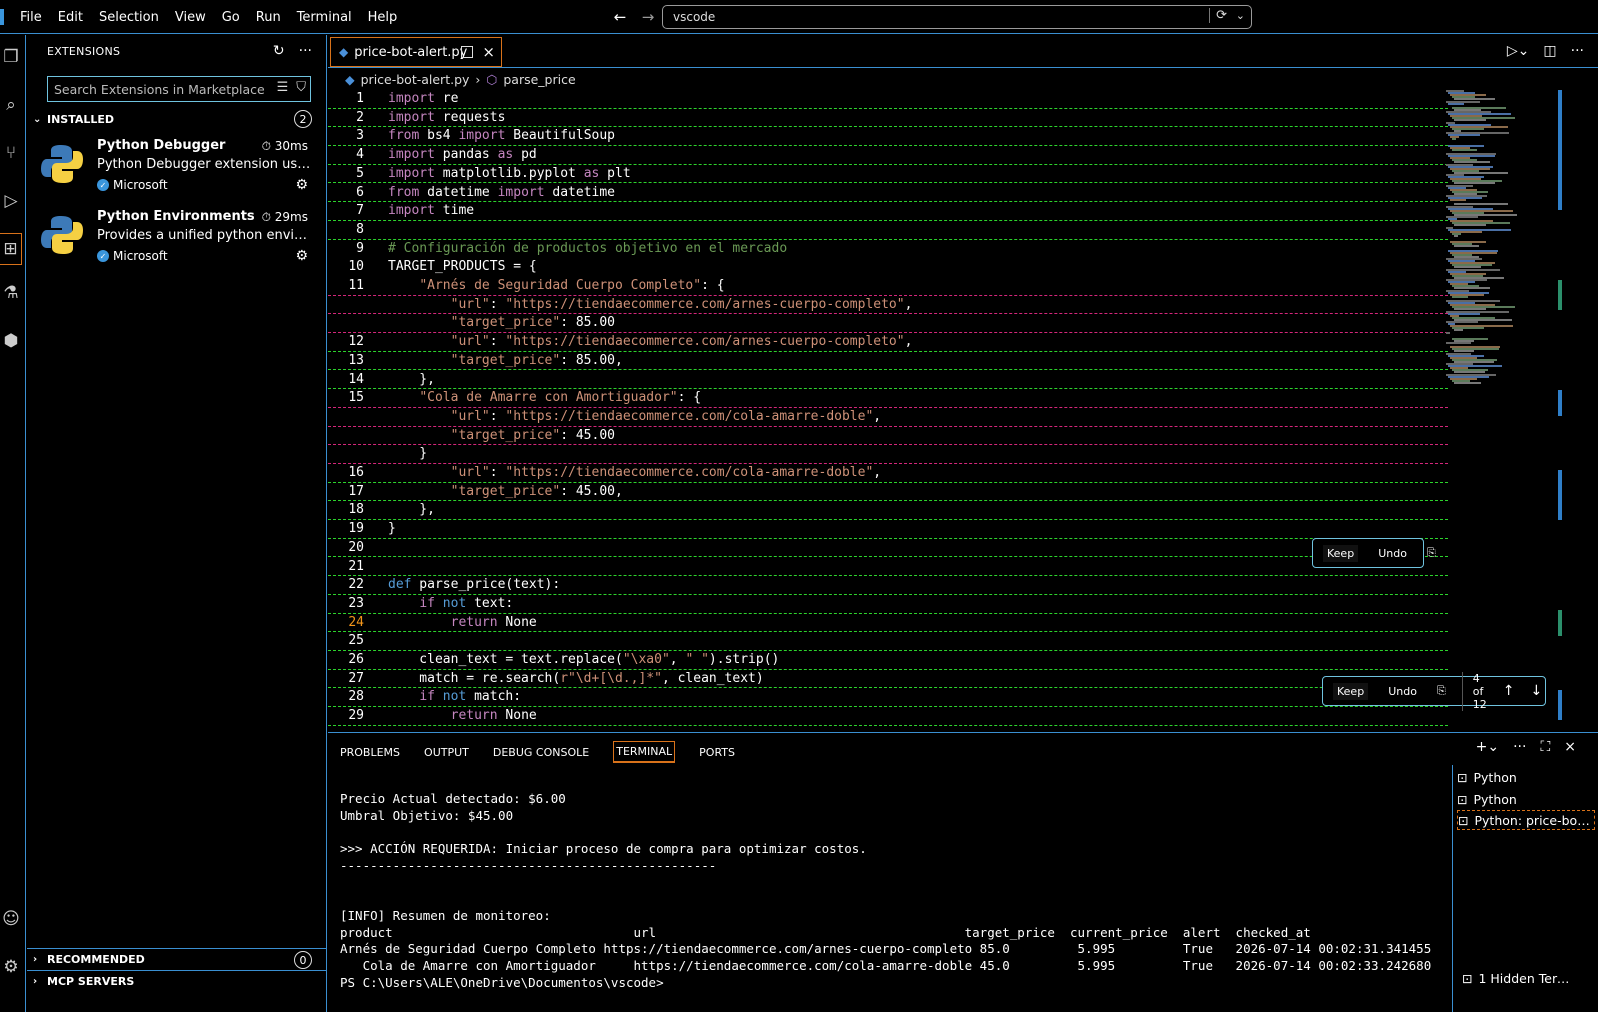 This screenshot has height=1012, width=1598. What do you see at coordinates (179, 89) in the screenshot?
I see `extensions-search-input: Search Extensions in Marketplace ☰ ⛉` at bounding box center [179, 89].